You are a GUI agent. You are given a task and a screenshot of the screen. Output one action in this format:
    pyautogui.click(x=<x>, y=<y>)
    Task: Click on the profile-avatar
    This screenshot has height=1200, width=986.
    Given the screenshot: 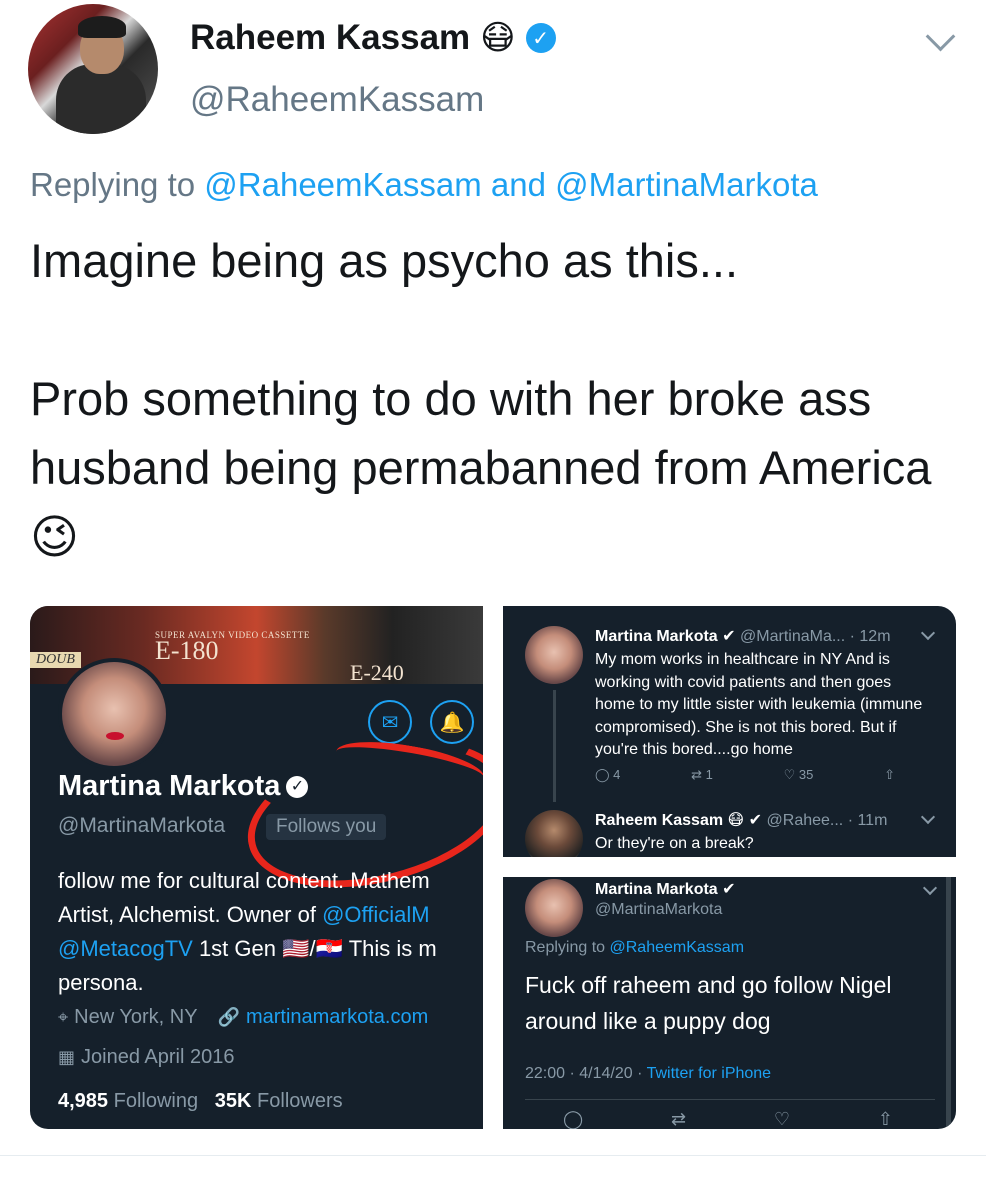 What is the action you would take?
    pyautogui.click(x=114, y=714)
    